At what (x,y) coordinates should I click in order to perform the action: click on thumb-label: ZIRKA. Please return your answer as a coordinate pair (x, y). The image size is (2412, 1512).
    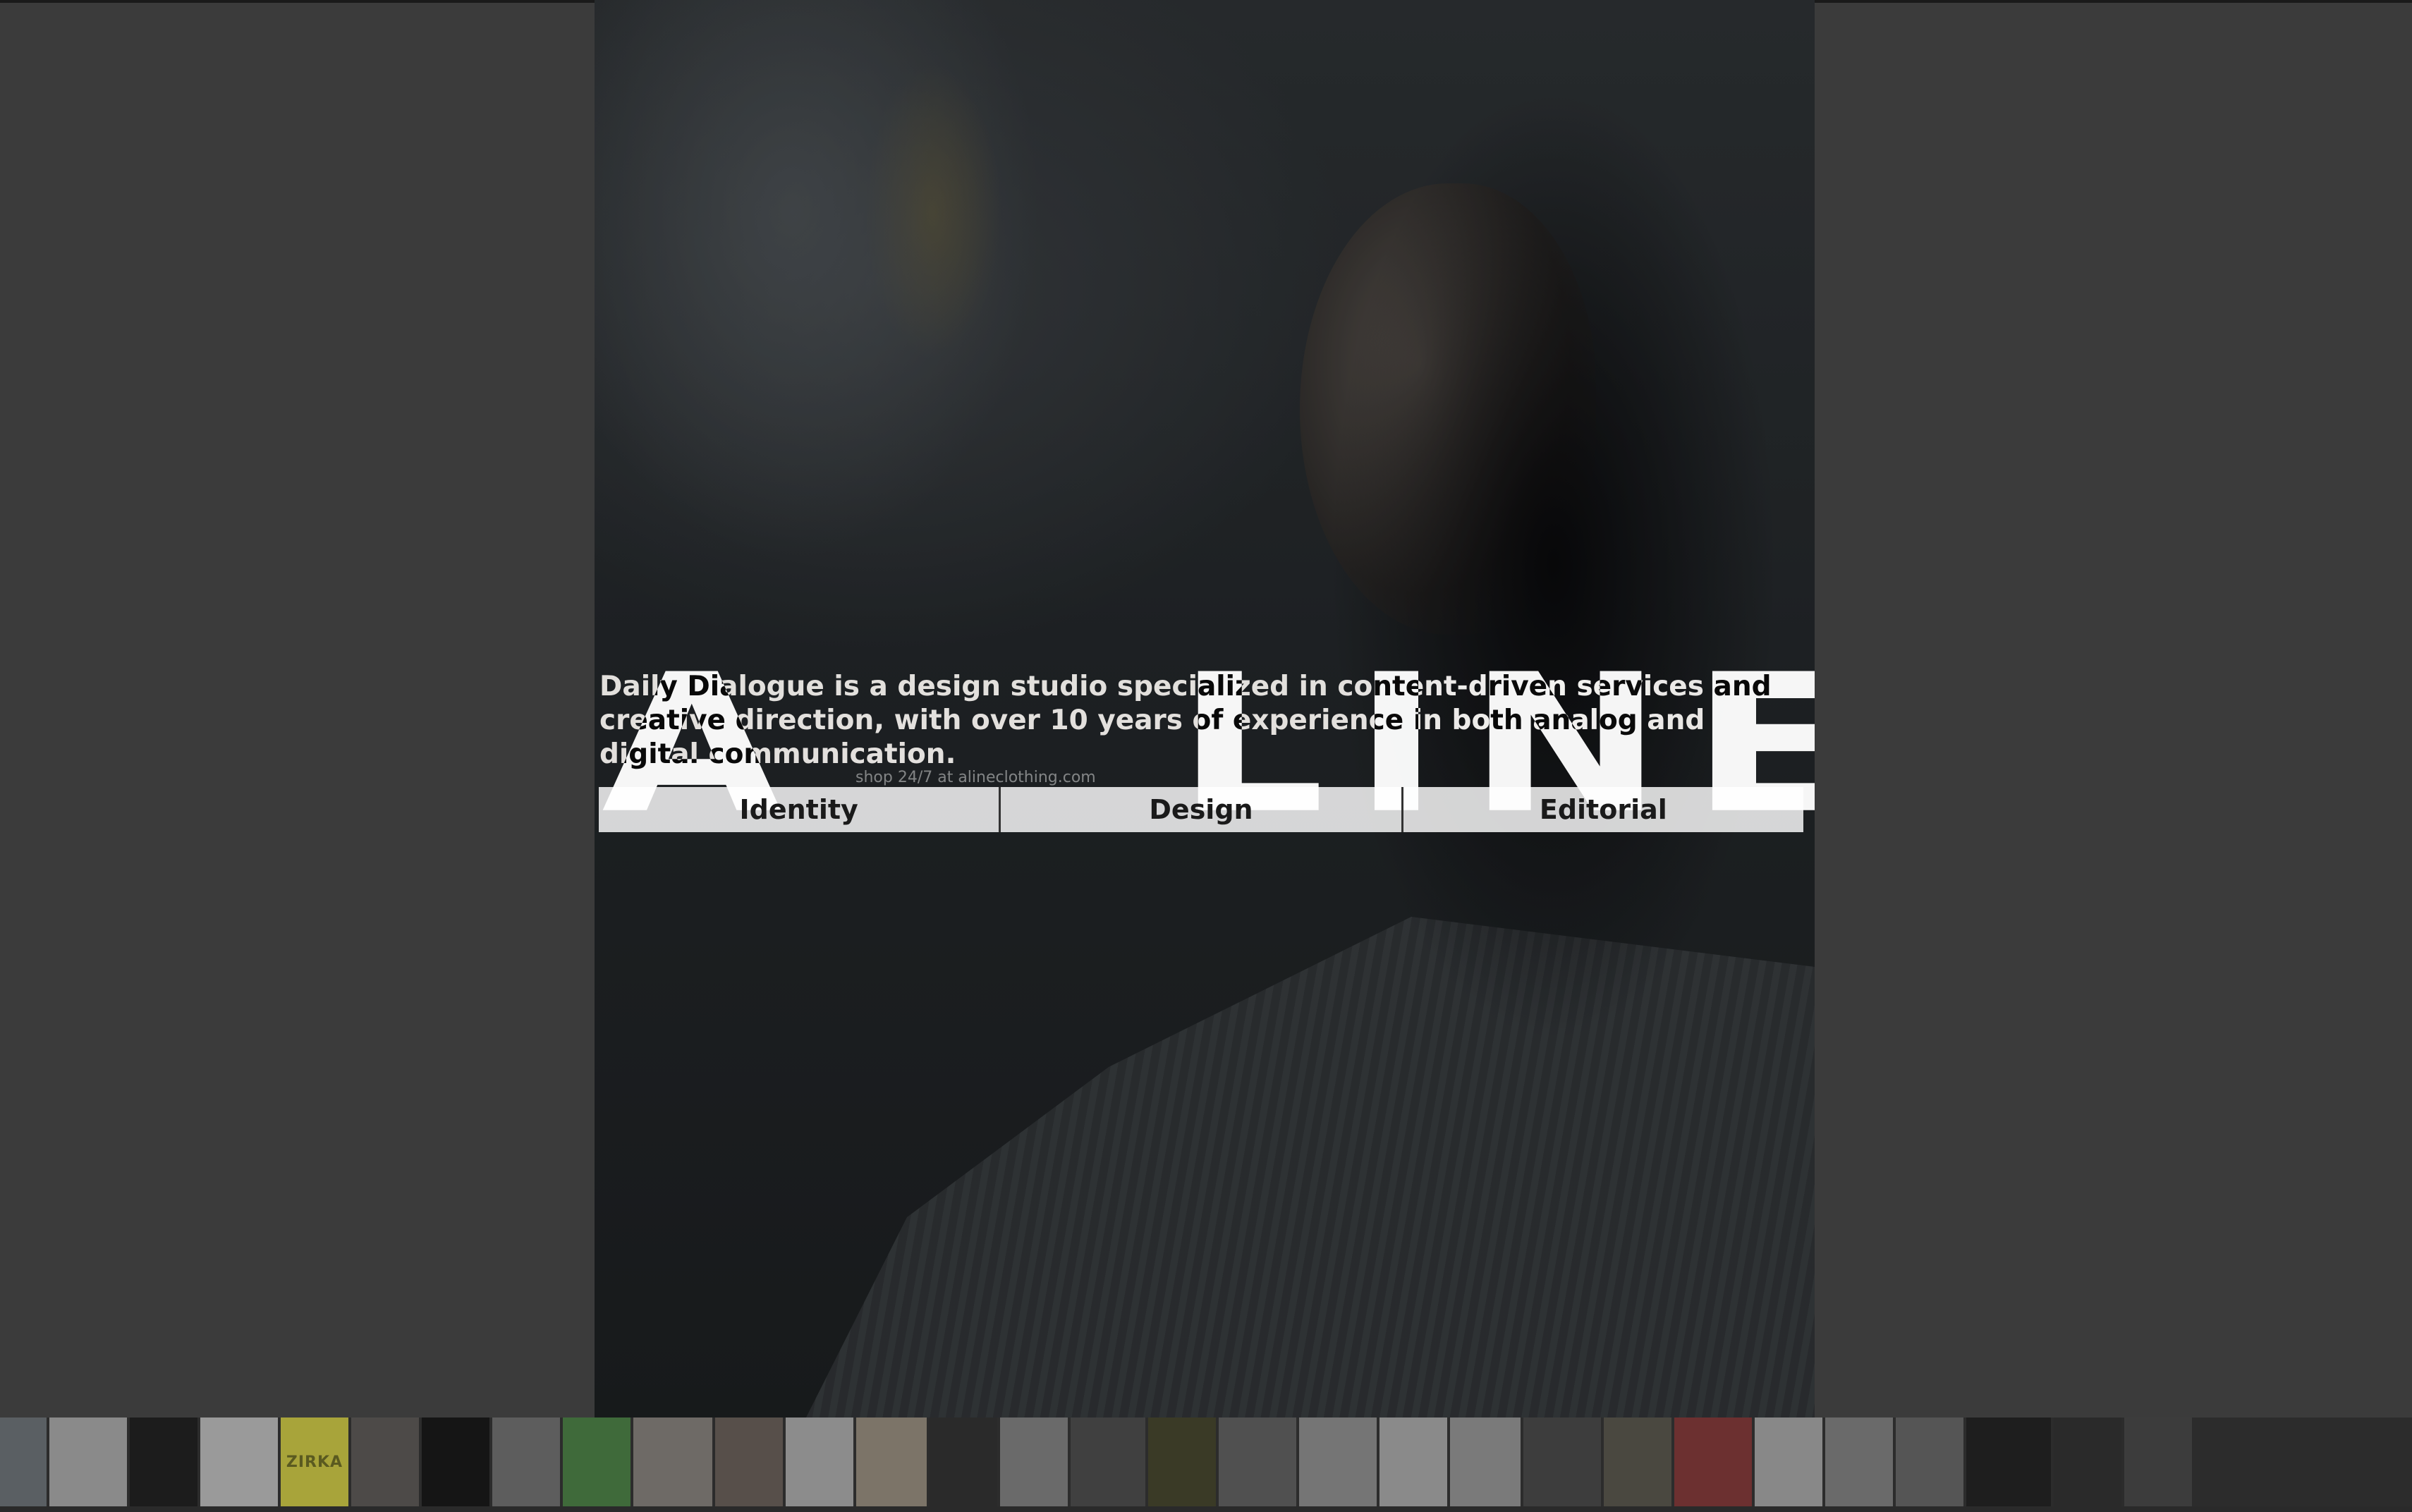
    Looking at the image, I should click on (314, 1462).